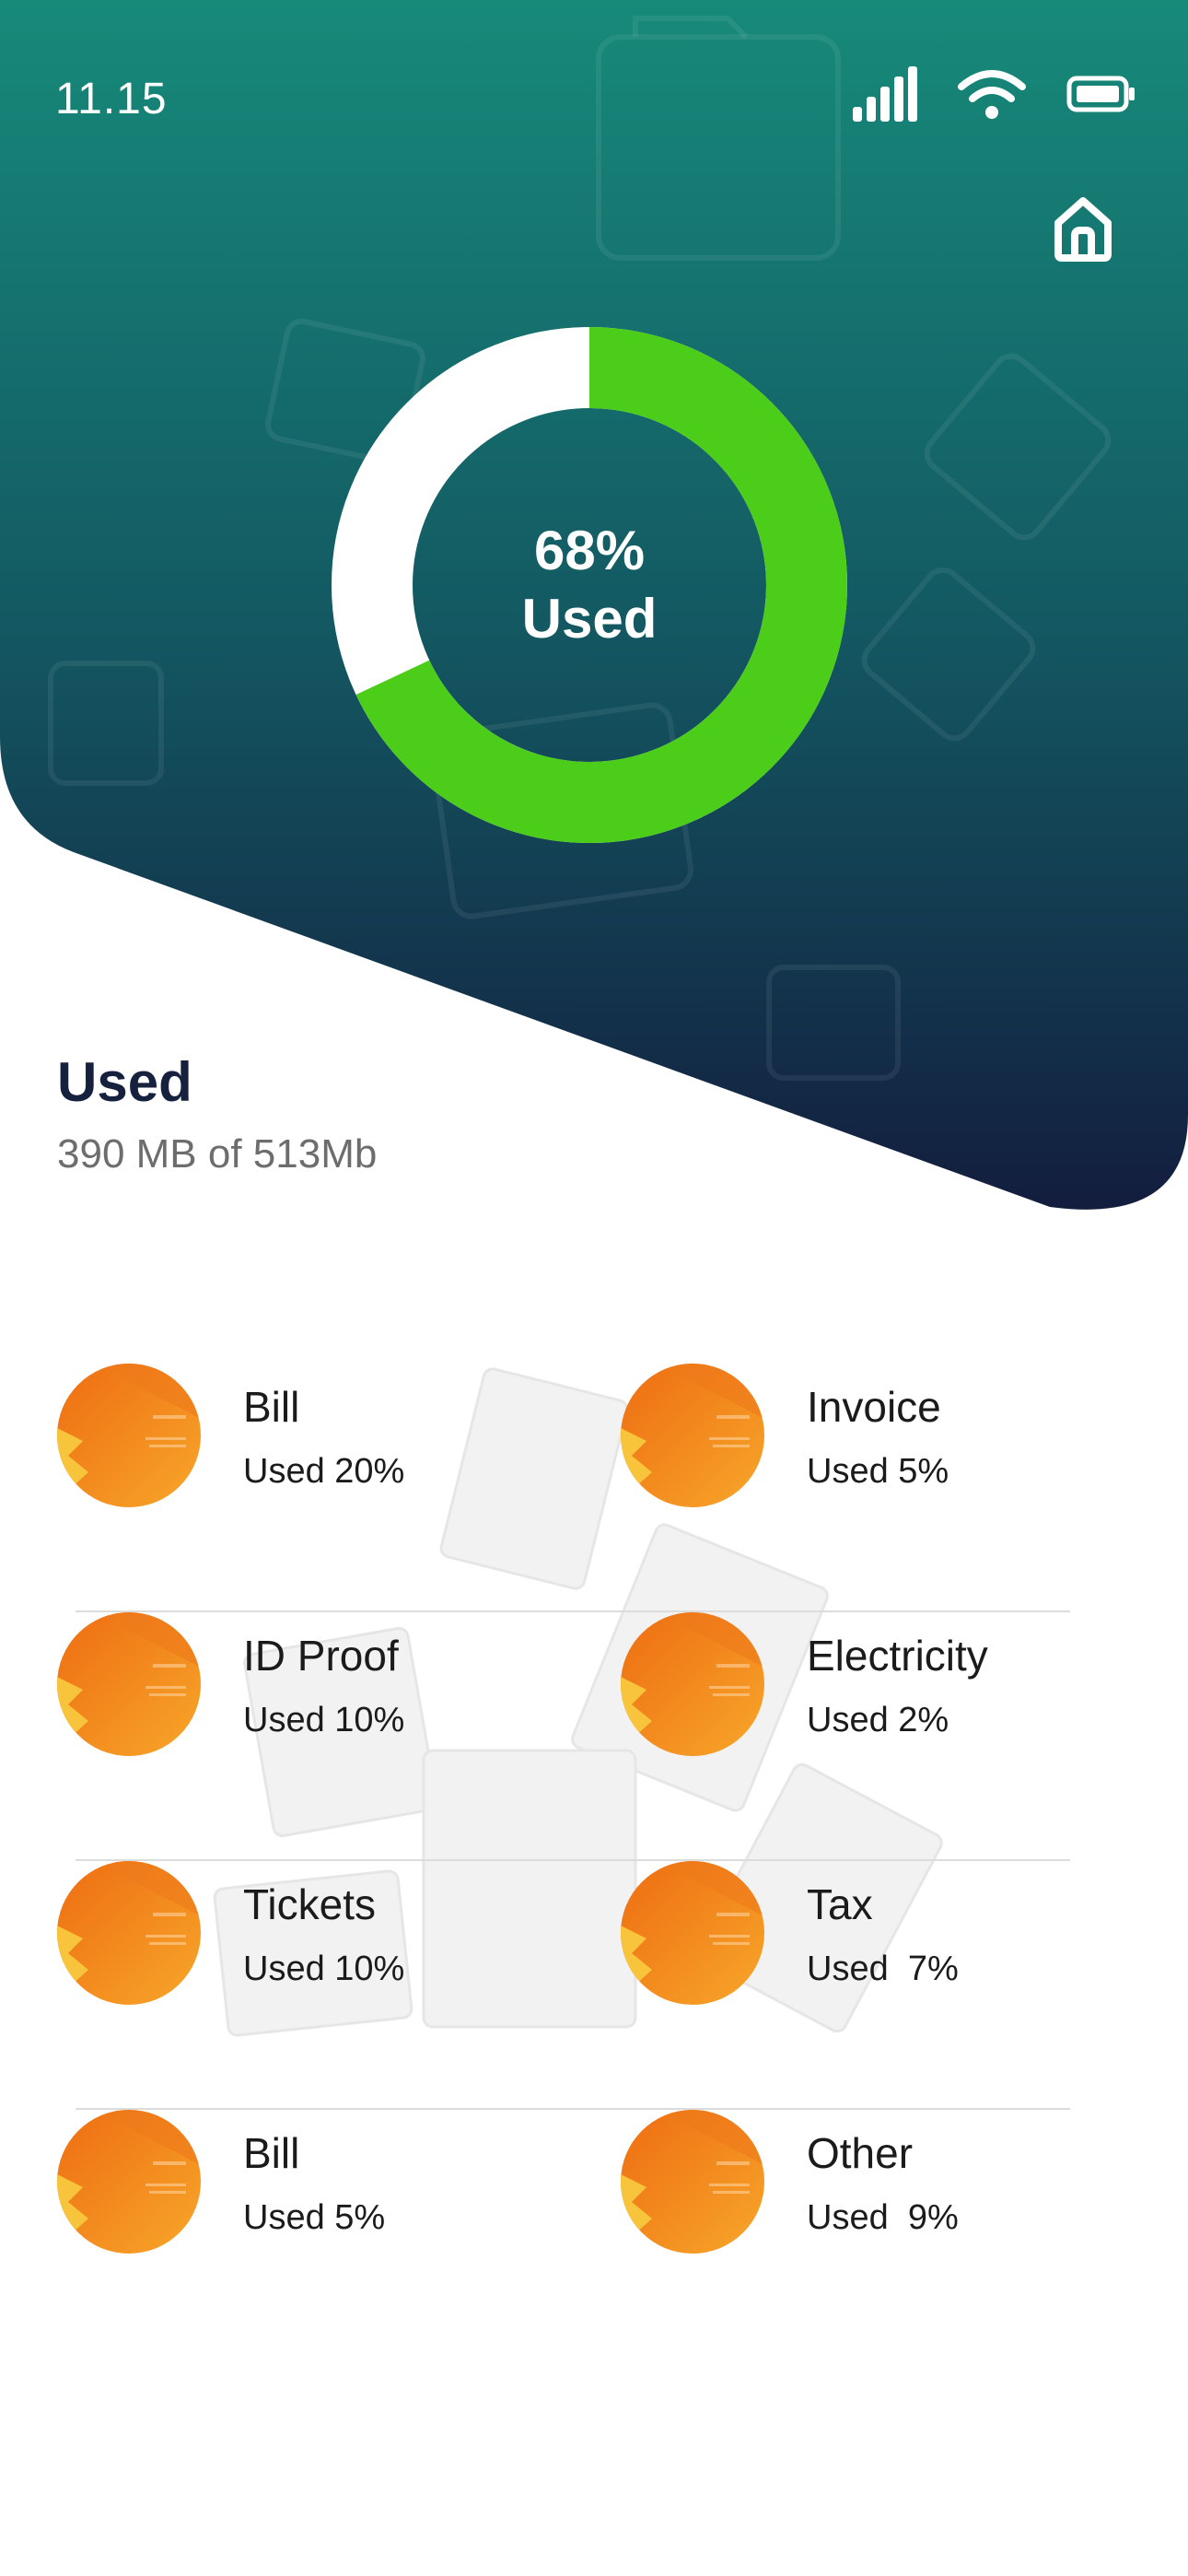 This screenshot has height=2576, width=1188. I want to click on category-row: Bill Used 5% Other Used 9%, so click(563, 2235).